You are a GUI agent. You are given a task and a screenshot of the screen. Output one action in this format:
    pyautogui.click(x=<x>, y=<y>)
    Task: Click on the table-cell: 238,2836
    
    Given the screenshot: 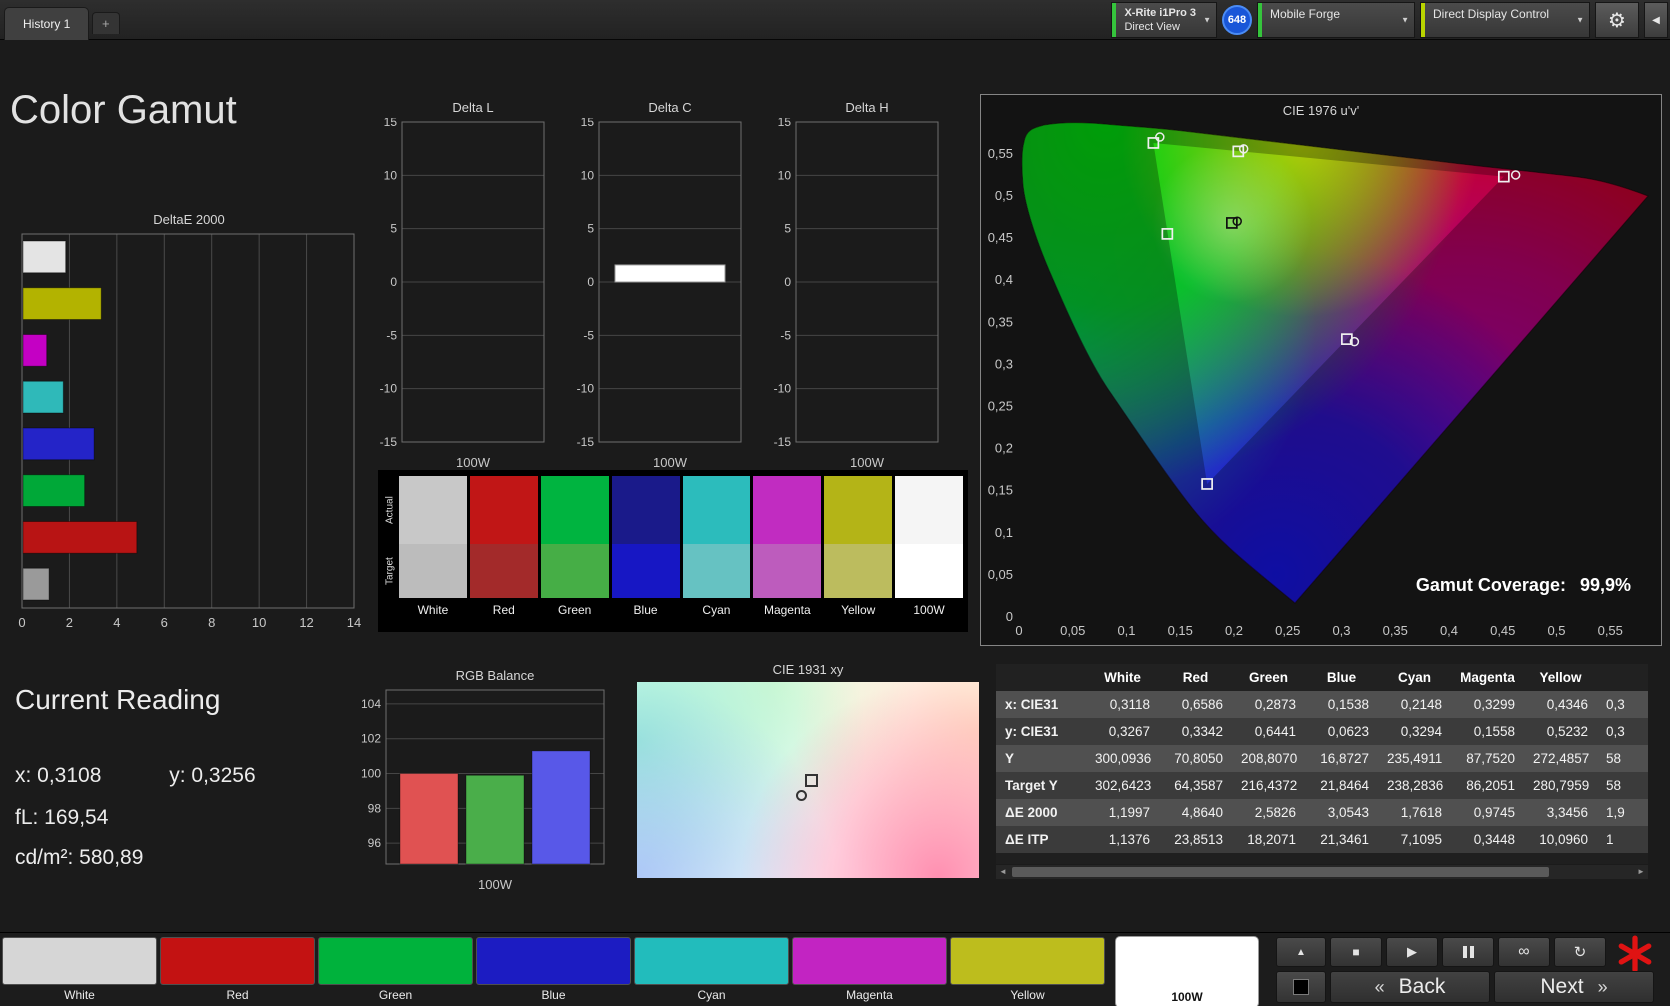 What is the action you would take?
    pyautogui.click(x=1414, y=785)
    